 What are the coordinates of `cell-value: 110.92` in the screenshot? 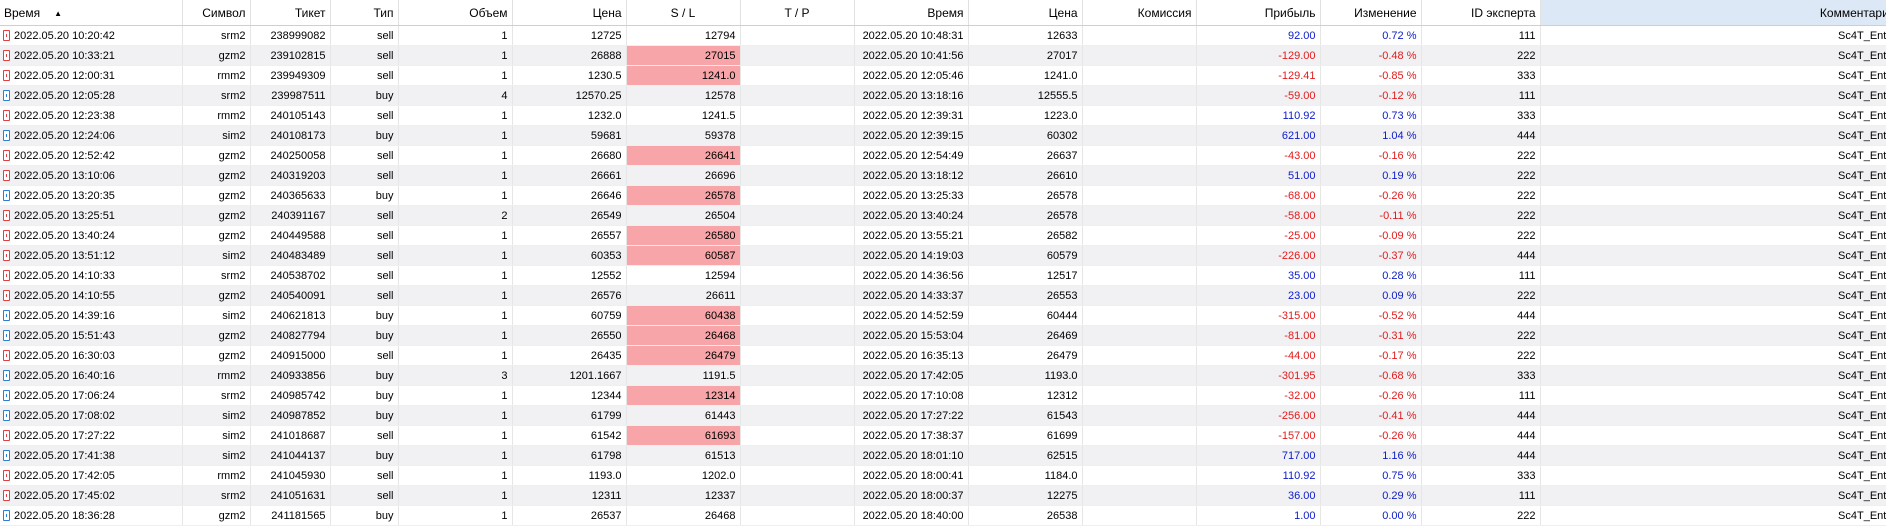 It's located at (1299, 475).